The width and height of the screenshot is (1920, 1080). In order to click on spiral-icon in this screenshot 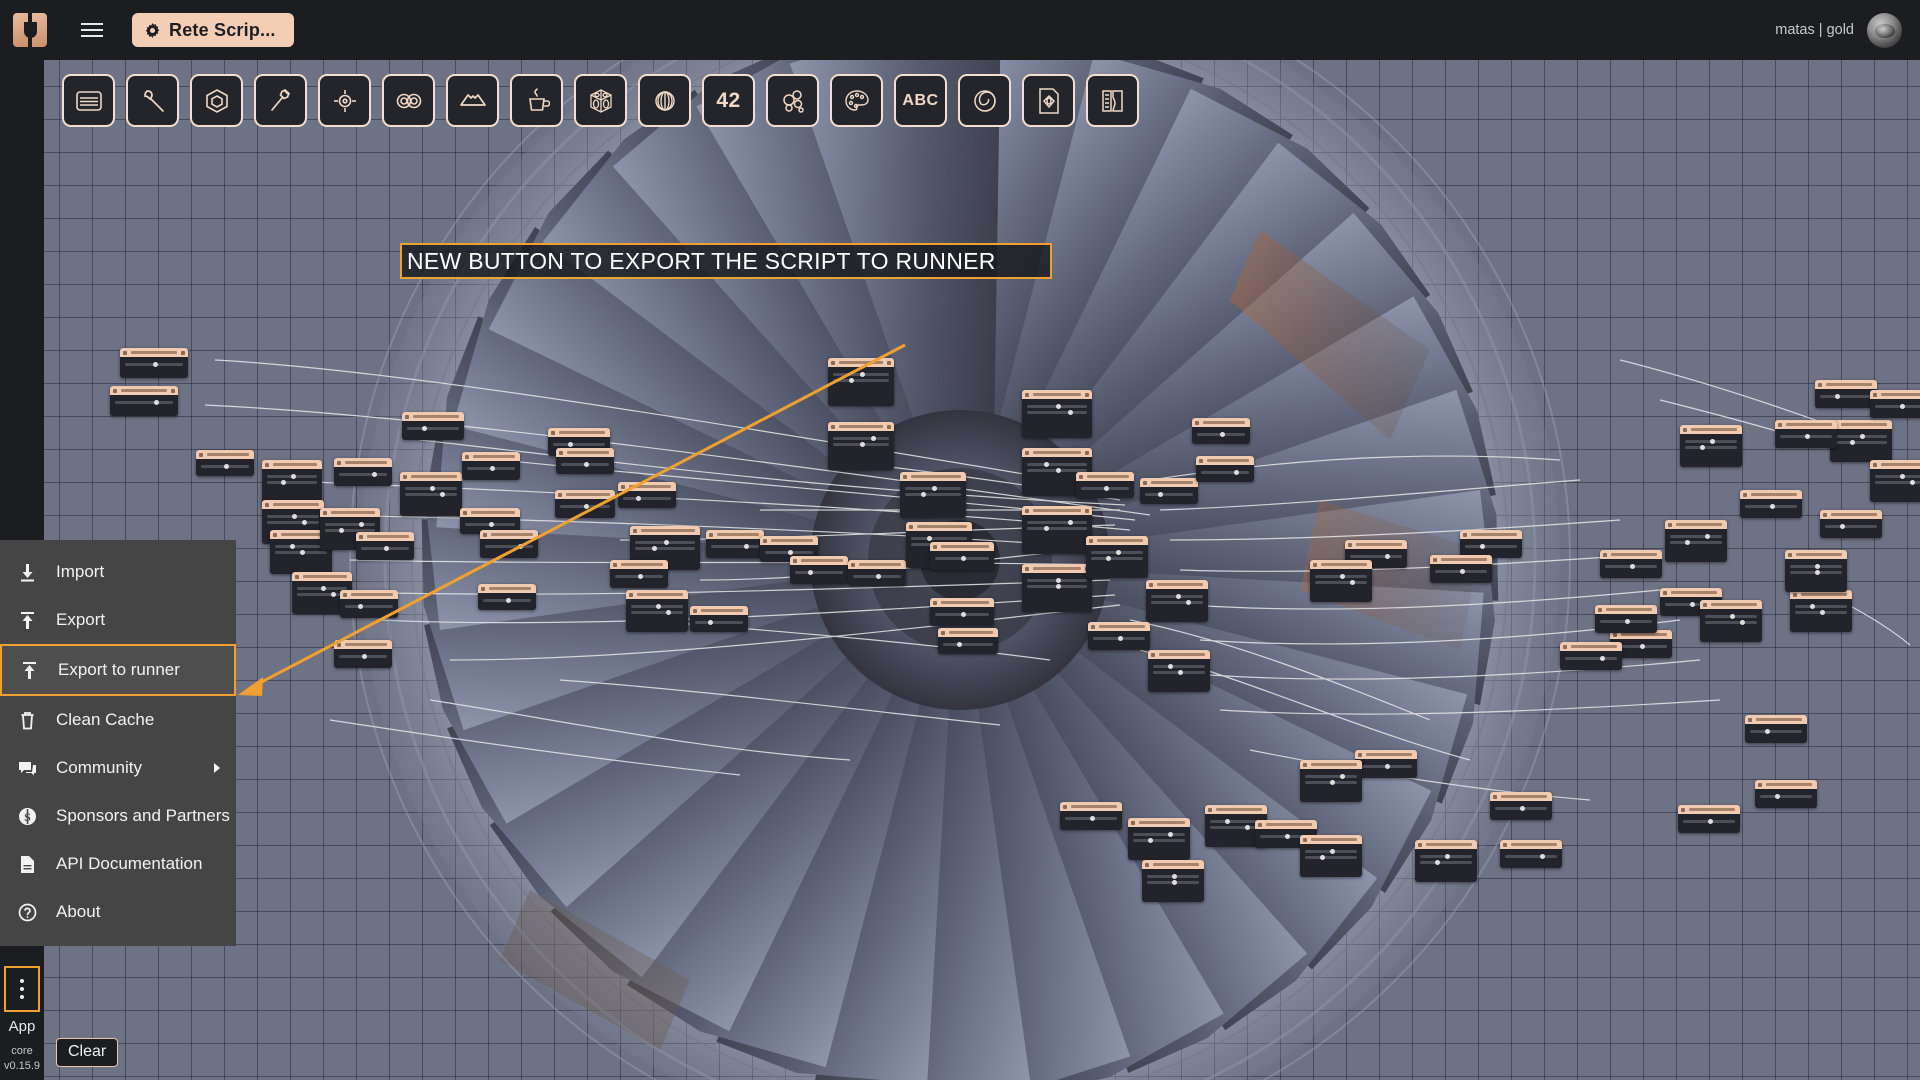, I will do `click(984, 100)`.